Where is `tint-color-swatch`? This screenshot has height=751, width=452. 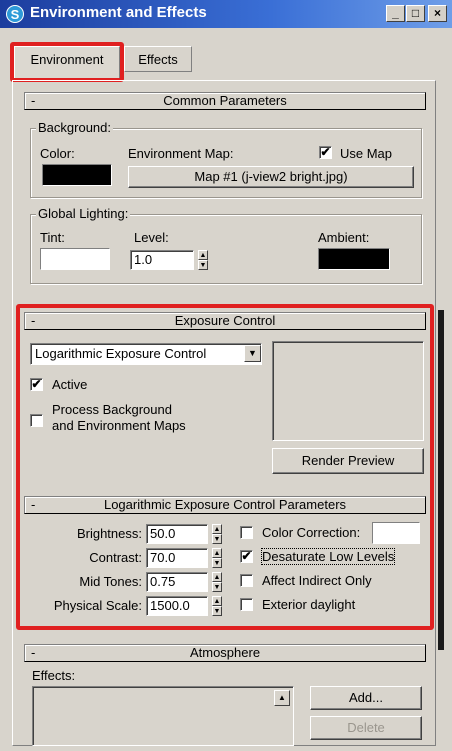
tint-color-swatch is located at coordinates (75, 259).